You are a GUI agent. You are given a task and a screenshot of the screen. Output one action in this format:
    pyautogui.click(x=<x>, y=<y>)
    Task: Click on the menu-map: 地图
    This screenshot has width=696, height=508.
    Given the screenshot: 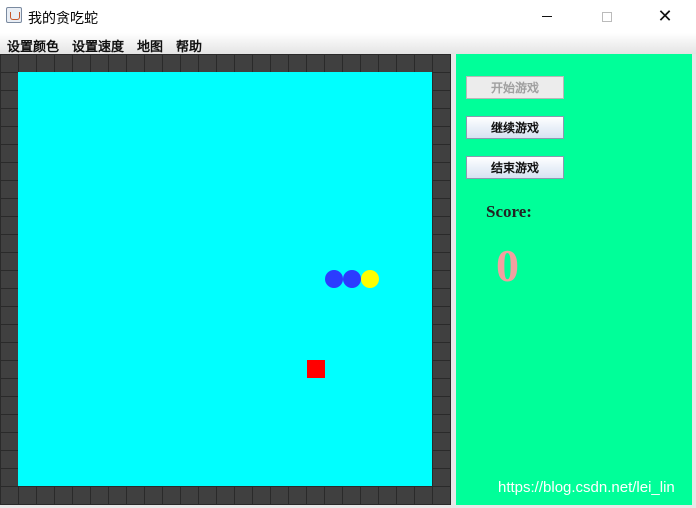 What is the action you would take?
    pyautogui.click(x=150, y=45)
    